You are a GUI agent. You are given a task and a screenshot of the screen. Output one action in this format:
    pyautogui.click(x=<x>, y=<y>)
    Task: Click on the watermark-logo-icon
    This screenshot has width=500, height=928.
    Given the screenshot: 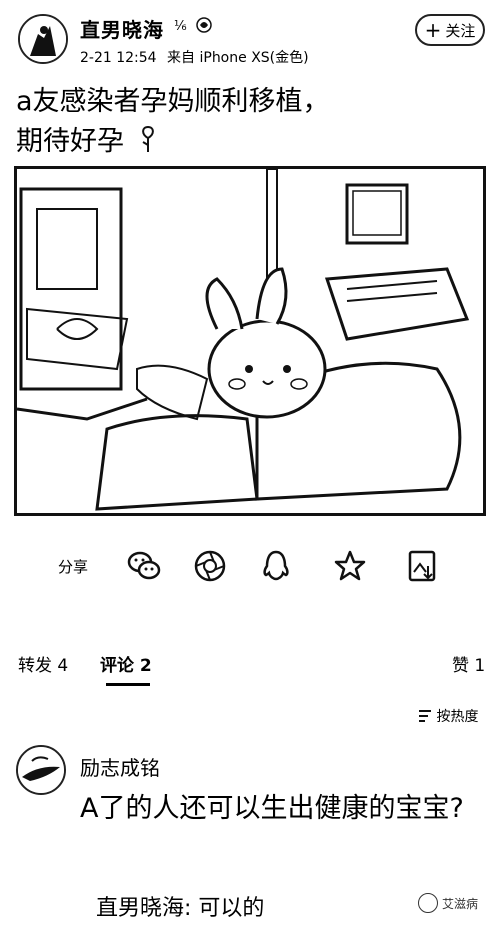 What is the action you would take?
    pyautogui.click(x=428, y=903)
    